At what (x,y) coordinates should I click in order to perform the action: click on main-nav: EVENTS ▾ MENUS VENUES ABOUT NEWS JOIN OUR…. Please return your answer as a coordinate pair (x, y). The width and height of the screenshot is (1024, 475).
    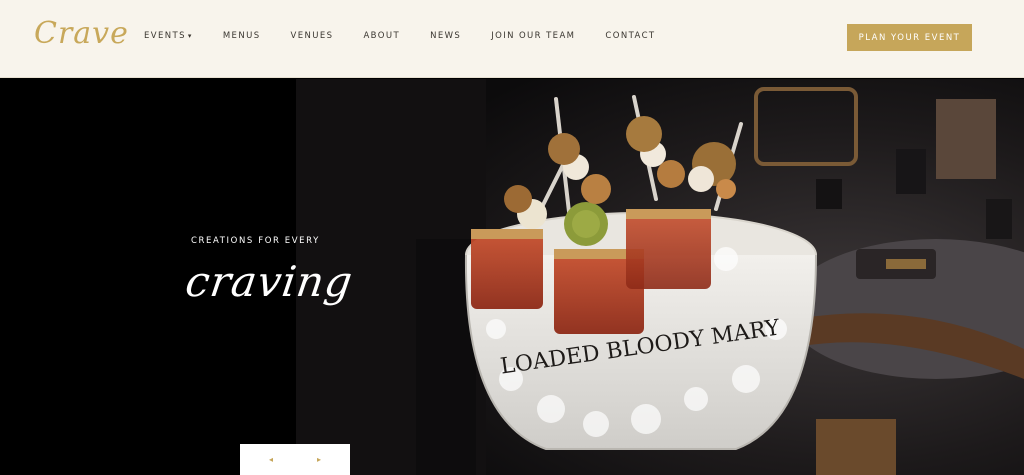
    Looking at the image, I should click on (415, 36).